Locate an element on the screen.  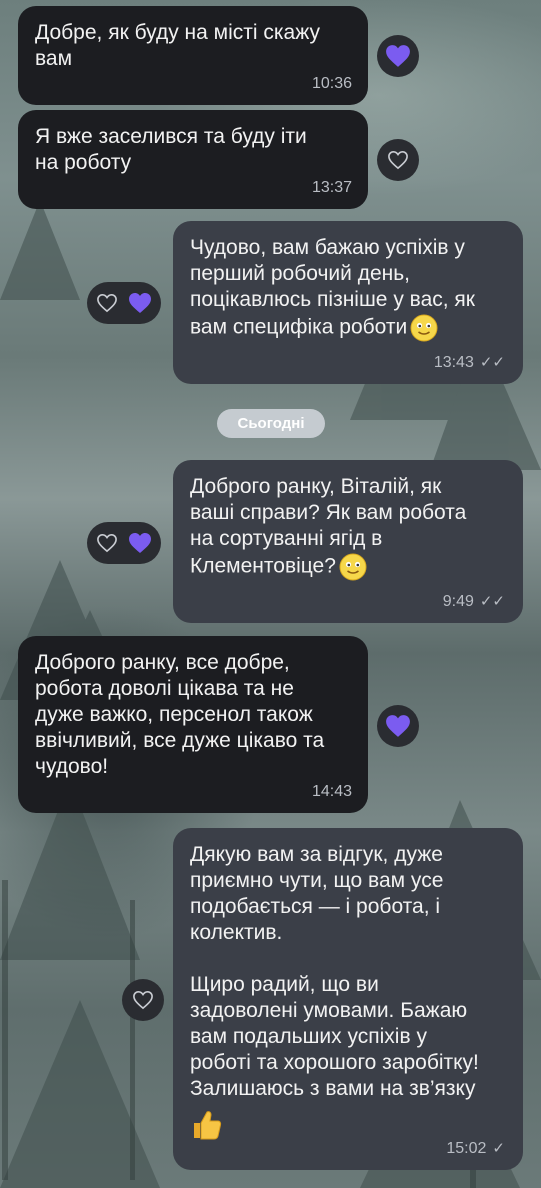
message-time: 14:43 is located at coordinates (331, 791).